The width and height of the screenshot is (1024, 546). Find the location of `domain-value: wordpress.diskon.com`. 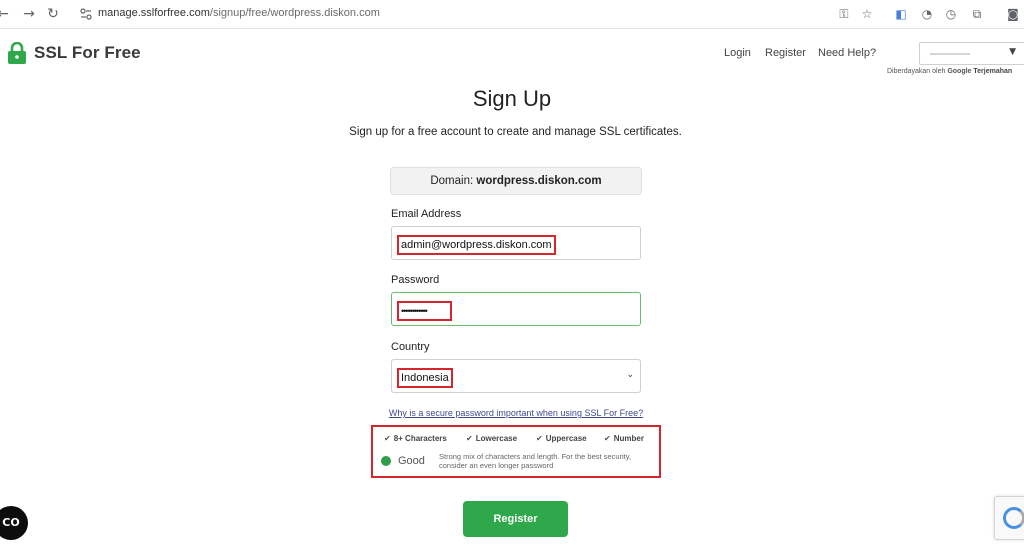

domain-value: wordpress.diskon.com is located at coordinates (539, 181).